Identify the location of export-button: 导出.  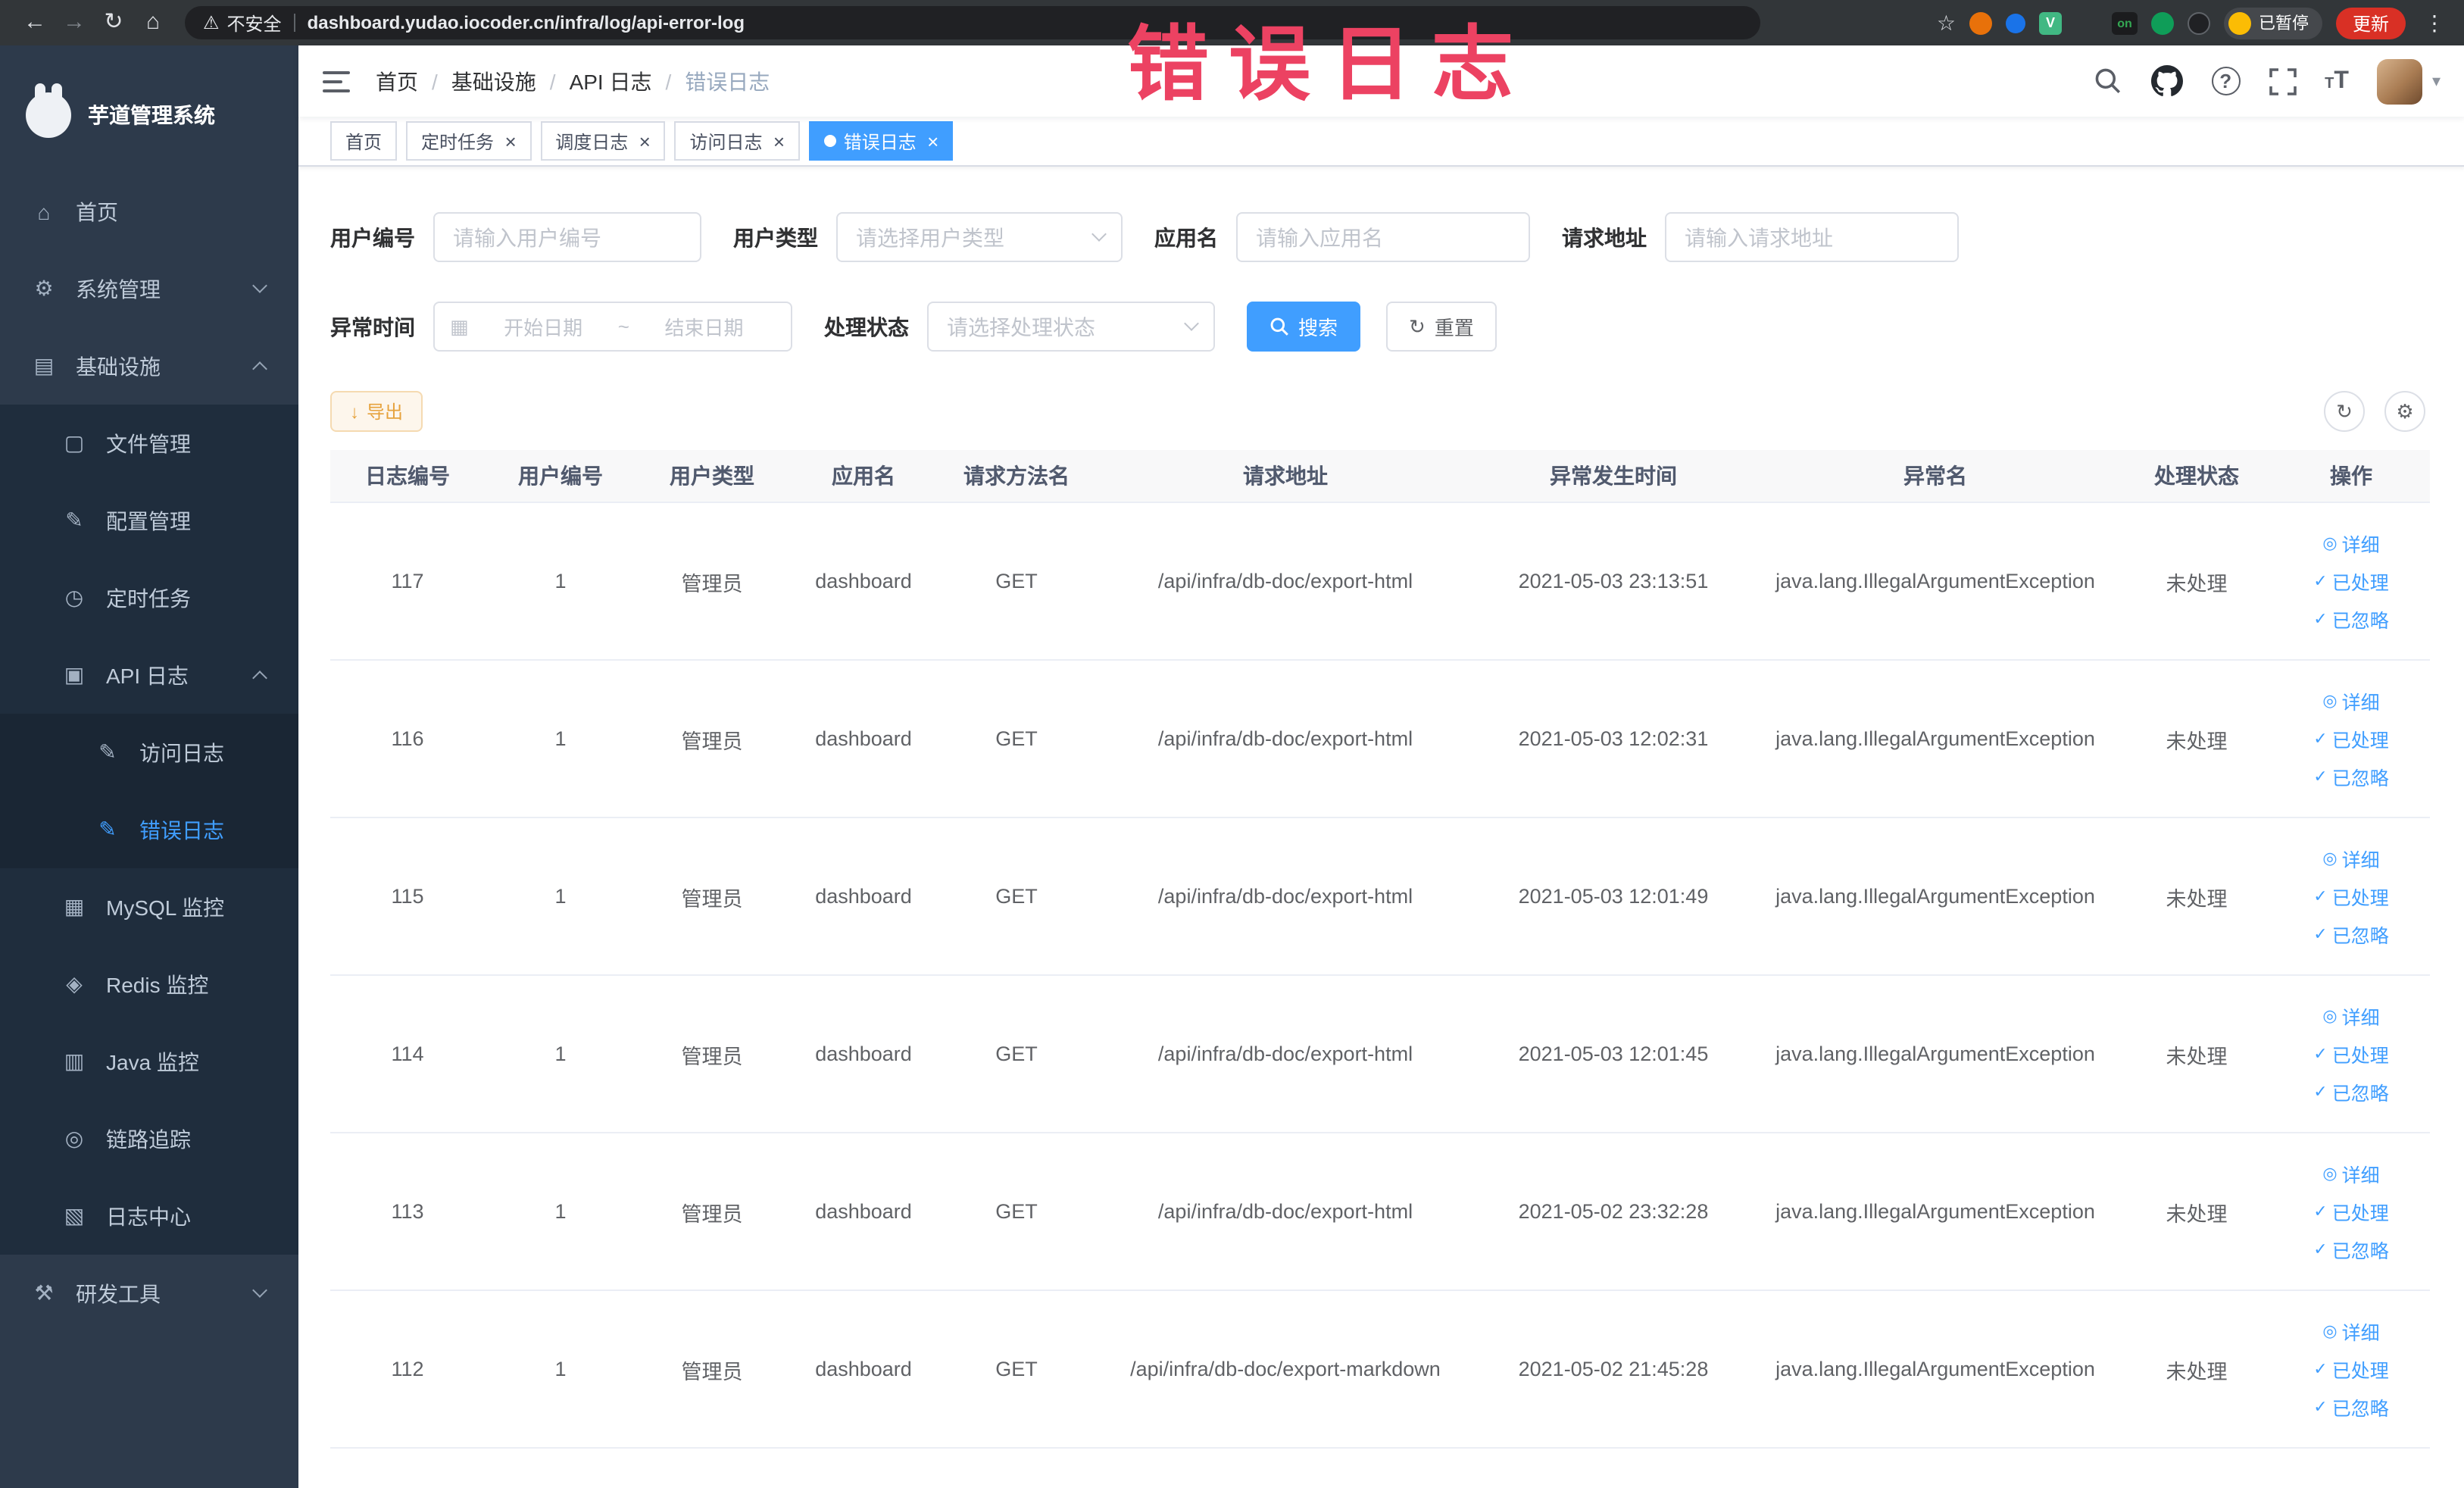
(376, 411).